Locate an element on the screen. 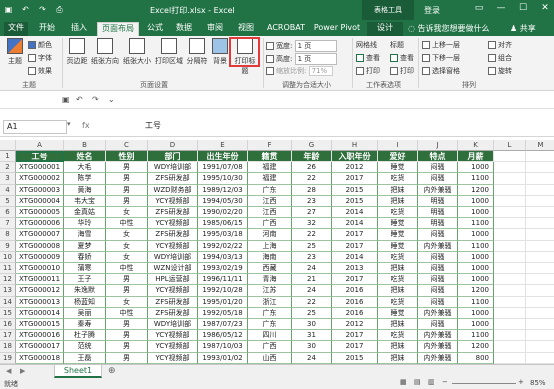 This screenshot has width=554, height=389. table-cell: WZD财务部 is located at coordinates (173, 190).